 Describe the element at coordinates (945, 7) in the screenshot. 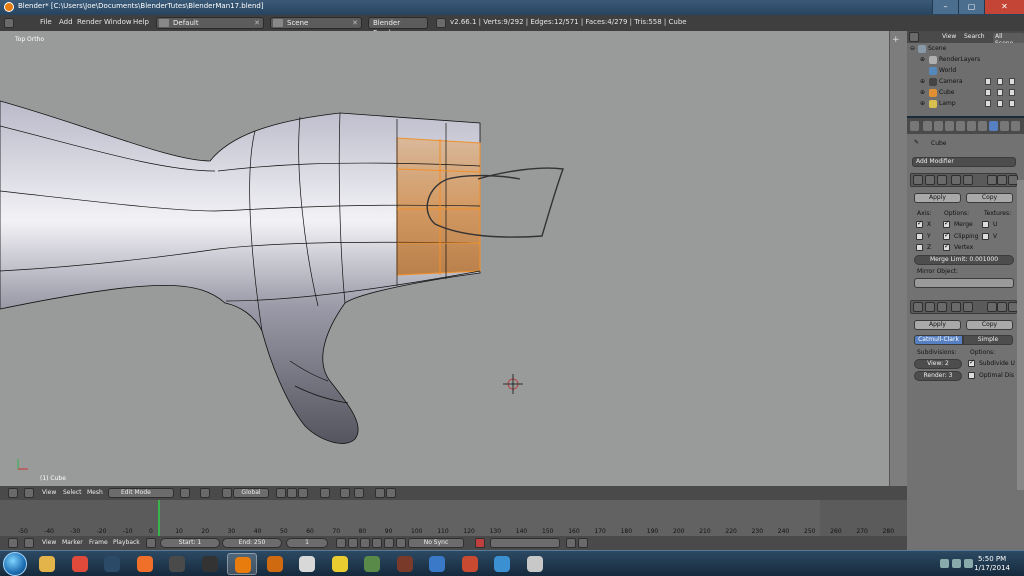

I see `minimize-button: –` at that location.